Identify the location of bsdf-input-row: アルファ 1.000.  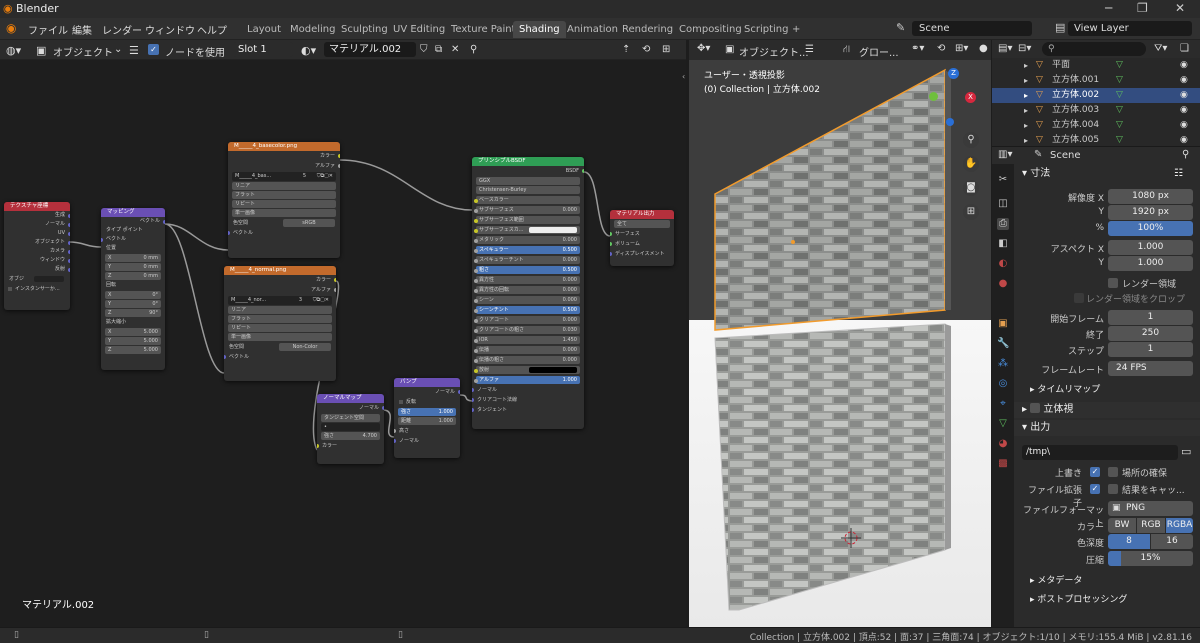
(527, 380).